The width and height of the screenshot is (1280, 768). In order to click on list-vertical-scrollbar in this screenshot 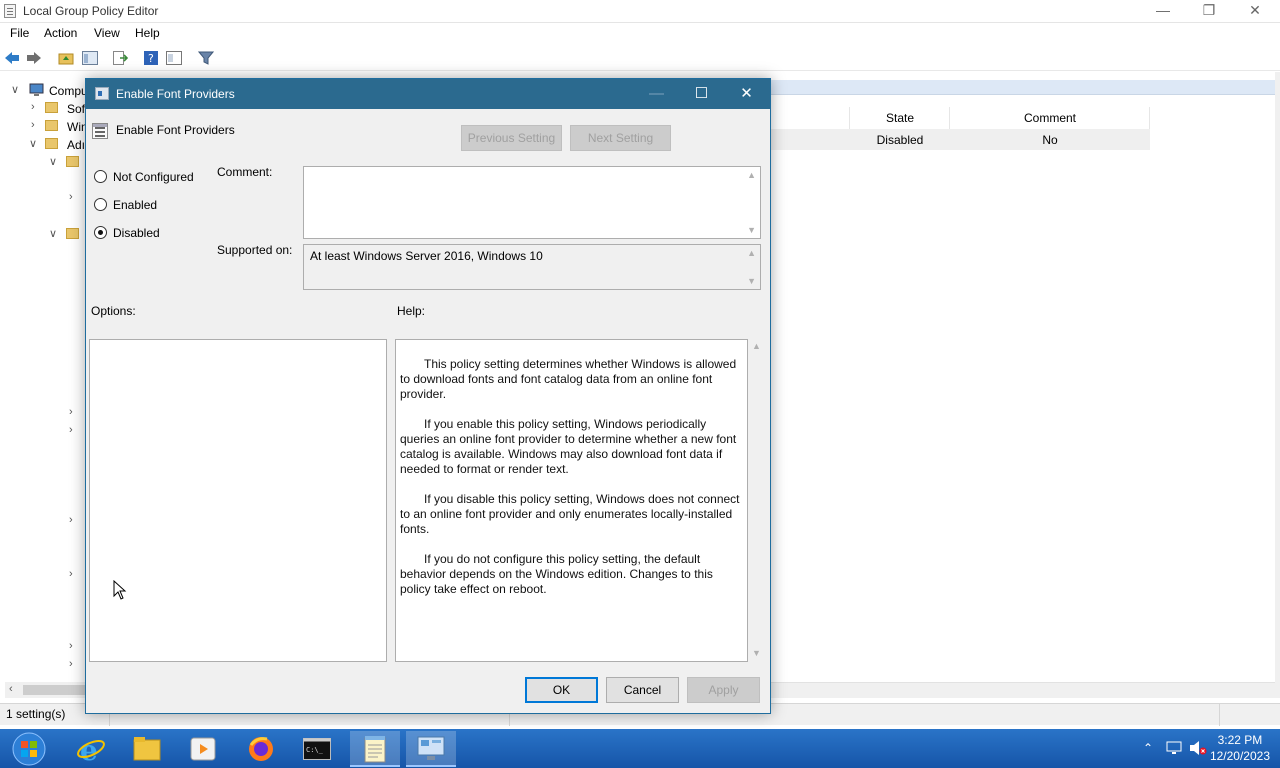, I will do `click(1277, 385)`.